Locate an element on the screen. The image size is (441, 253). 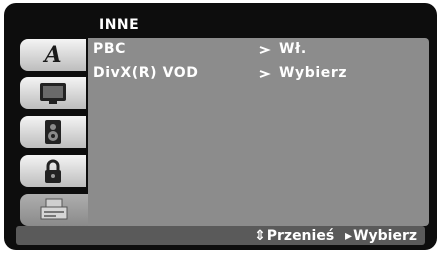
padlock-icon is located at coordinates (53, 171).